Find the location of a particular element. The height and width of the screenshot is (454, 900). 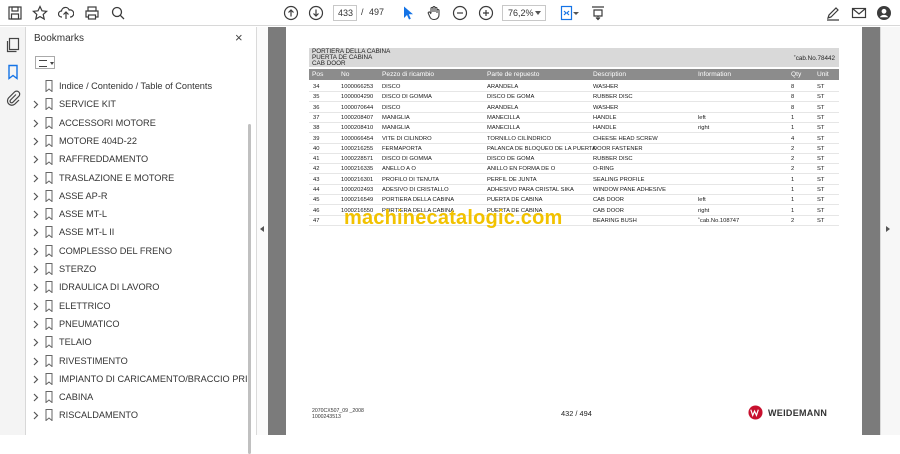

zoom-search-icon is located at coordinates (118, 13).